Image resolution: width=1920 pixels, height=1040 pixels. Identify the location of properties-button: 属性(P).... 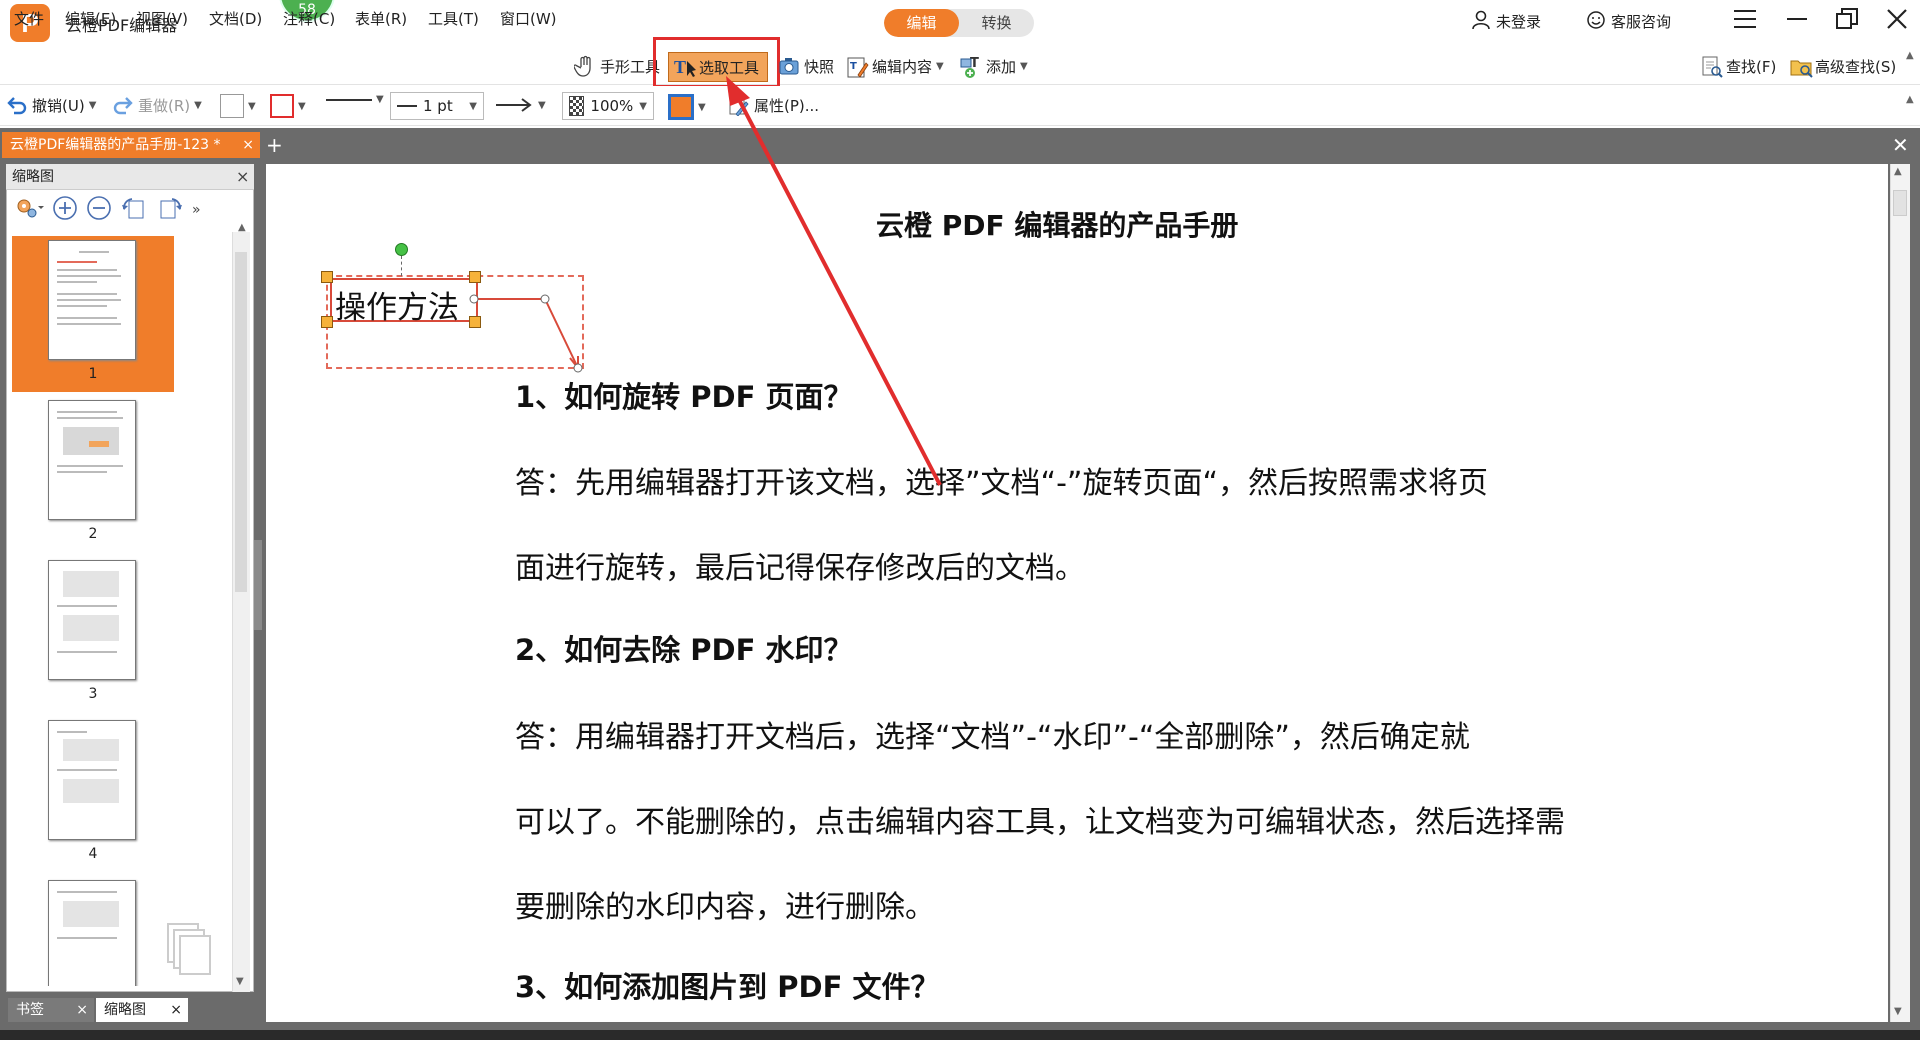
(774, 105).